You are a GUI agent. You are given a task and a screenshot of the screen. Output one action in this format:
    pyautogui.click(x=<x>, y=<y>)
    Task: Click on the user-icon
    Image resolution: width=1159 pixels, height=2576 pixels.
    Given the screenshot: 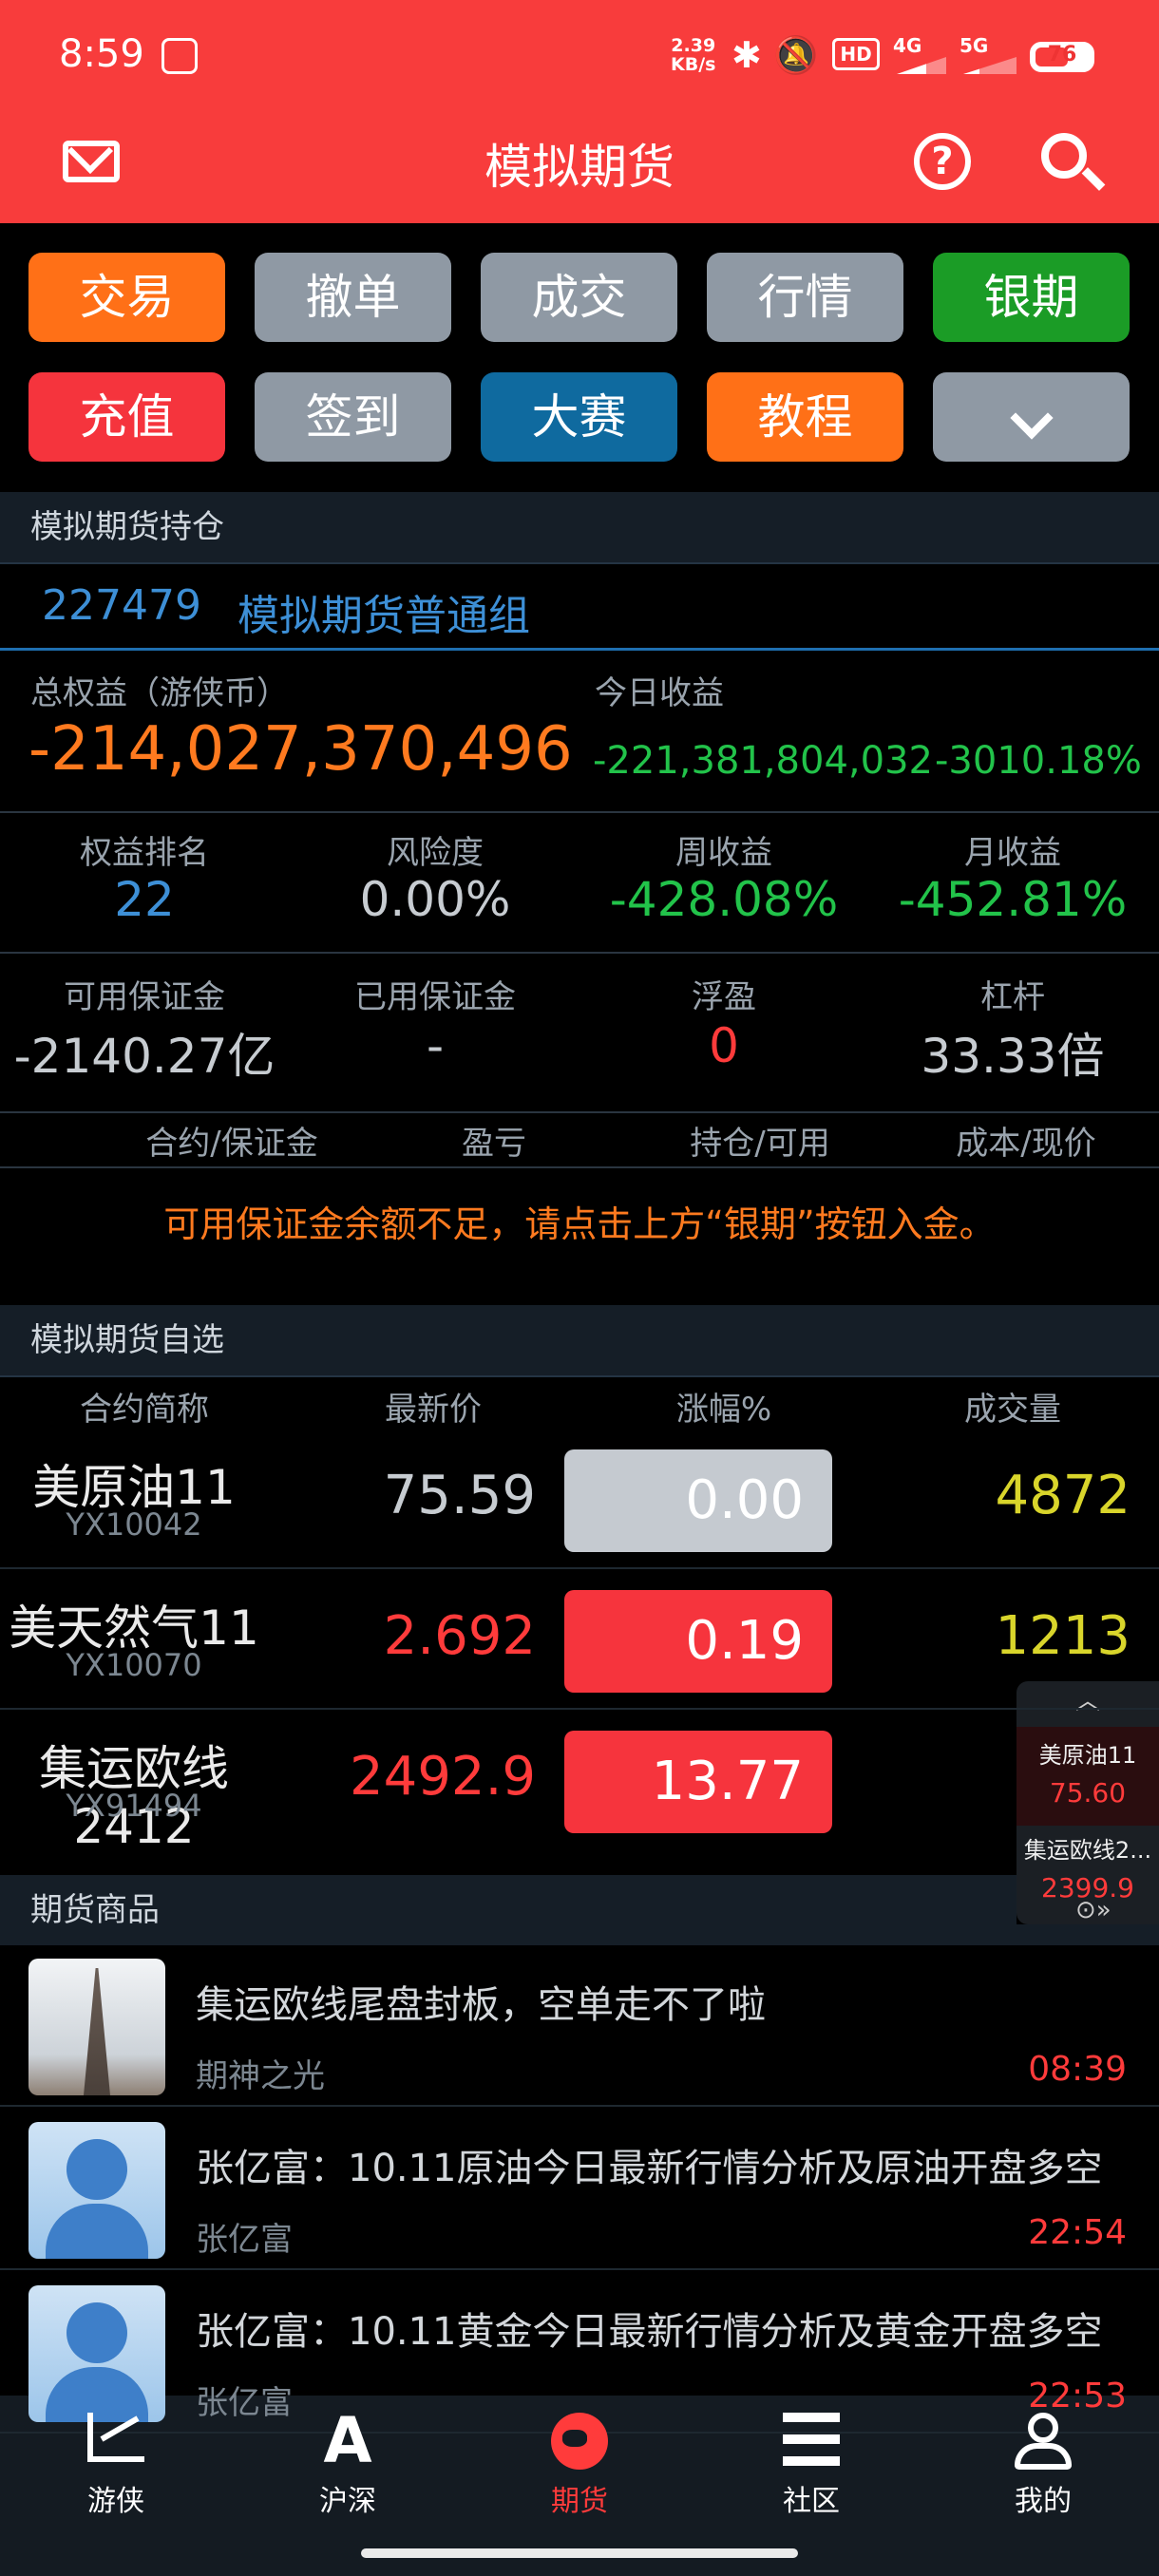 What is the action you would take?
    pyautogui.click(x=1043, y=2443)
    